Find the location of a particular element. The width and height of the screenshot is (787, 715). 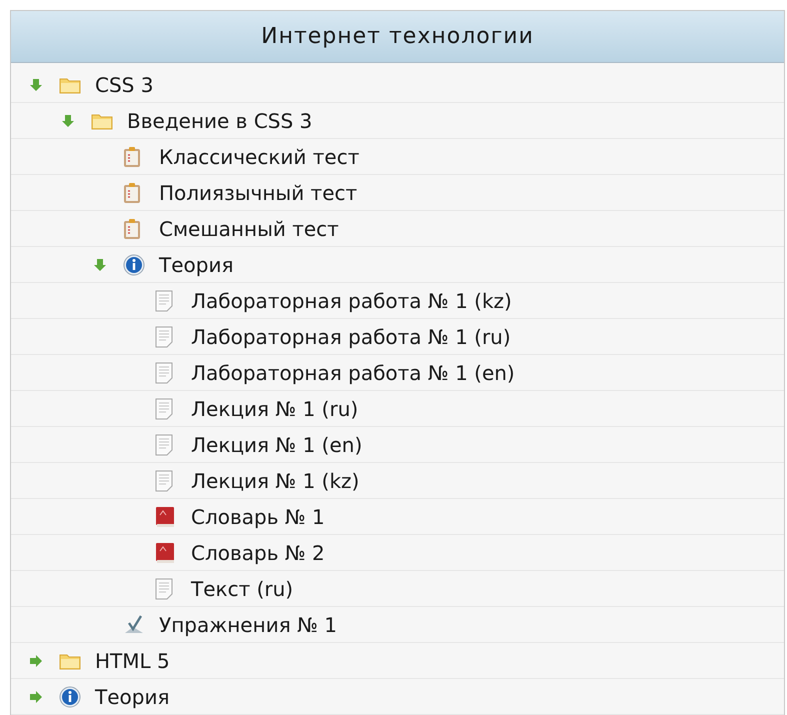

tree-item-label: Смешанный тест is located at coordinates (249, 229).